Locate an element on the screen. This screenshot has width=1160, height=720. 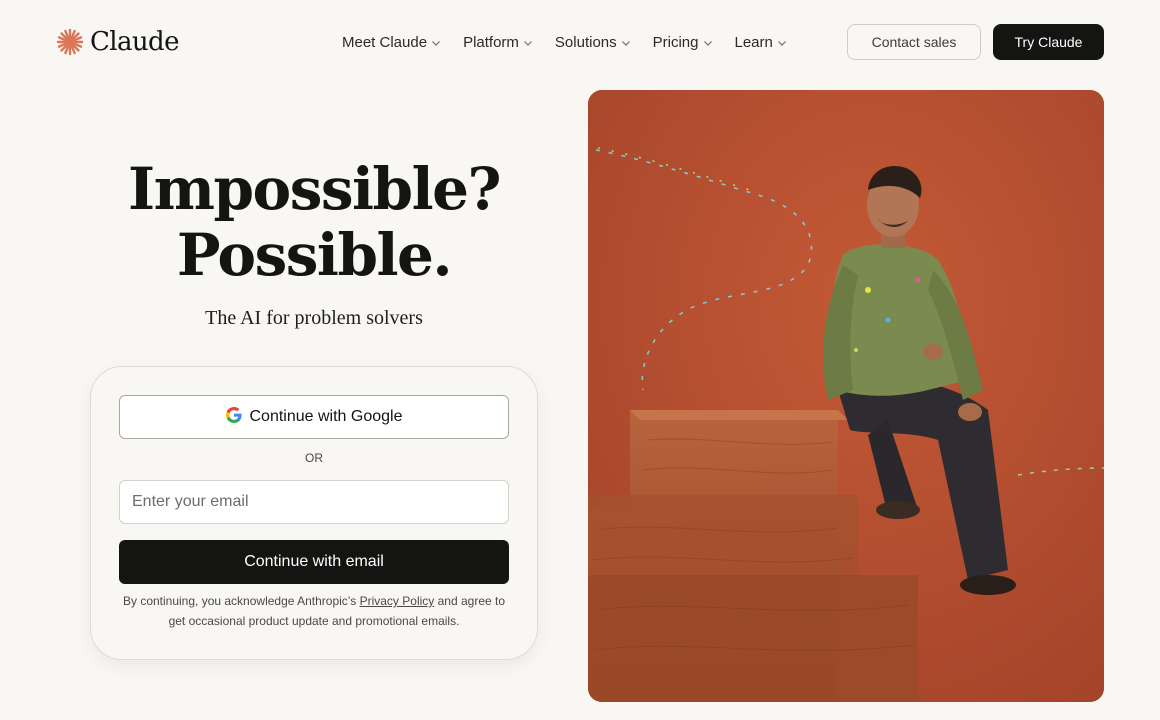
nav-item-platform: Platform is located at coordinates (498, 42).